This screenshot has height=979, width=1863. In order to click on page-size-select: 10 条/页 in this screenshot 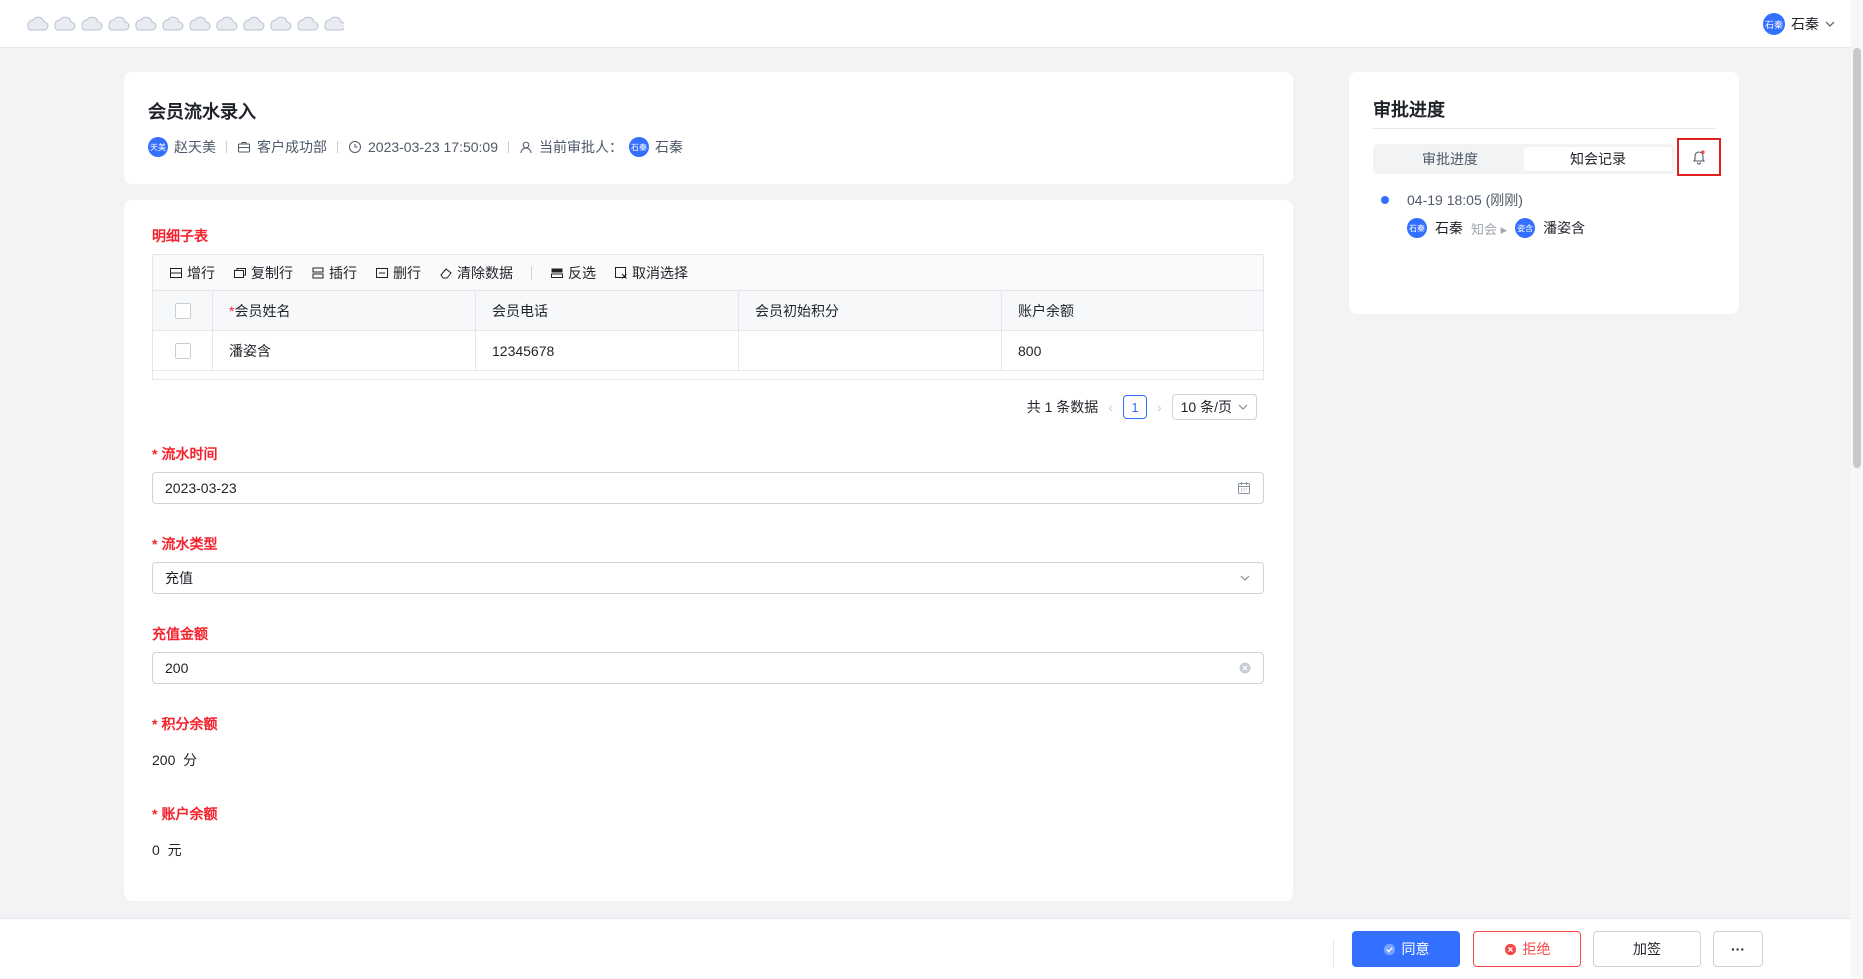, I will do `click(1214, 407)`.